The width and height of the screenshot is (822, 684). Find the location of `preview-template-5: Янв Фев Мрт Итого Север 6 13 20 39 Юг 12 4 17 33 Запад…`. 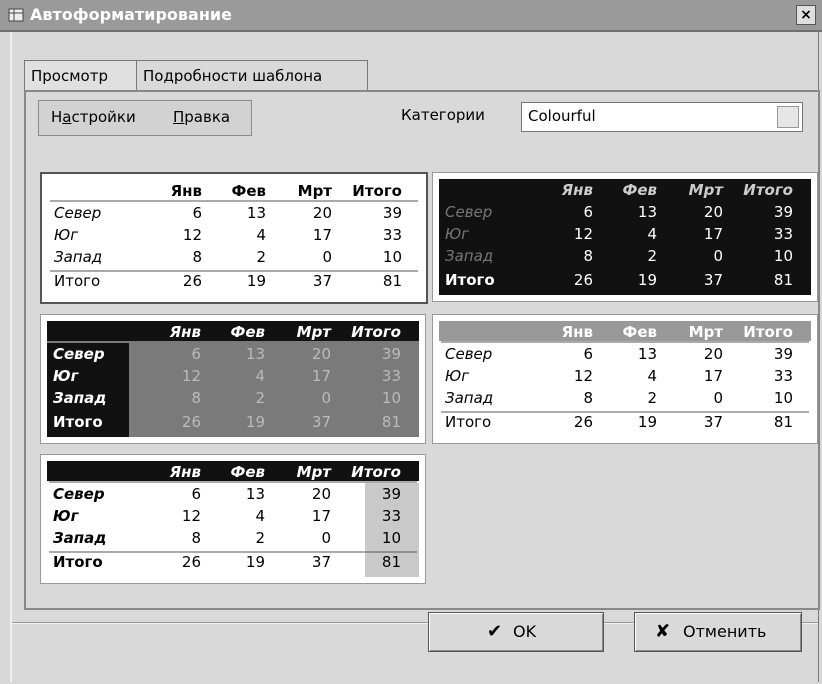

preview-template-5: Янв Фев Мрт Итого Север 6 13 20 39 Юг 12 4 17 33 Запад… is located at coordinates (233, 519).